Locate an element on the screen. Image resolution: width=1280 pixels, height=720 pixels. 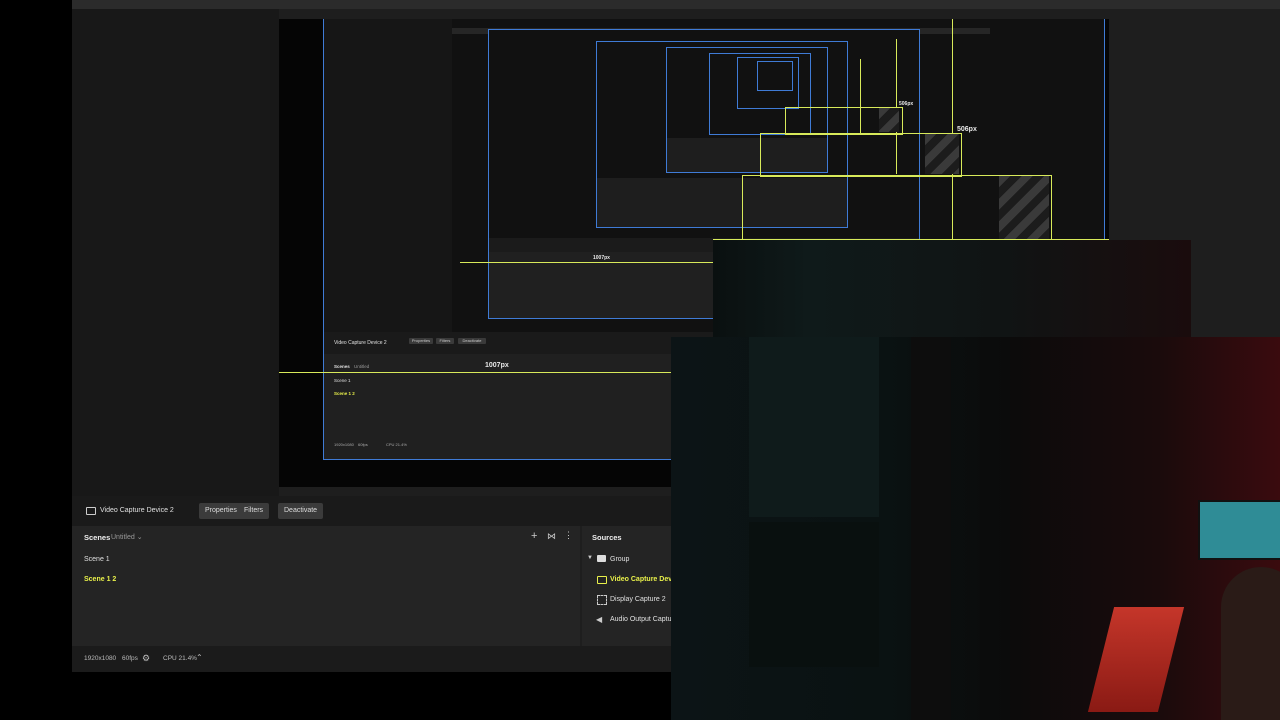
source-item-audio-output: Audio Output Captu is located at coordinates (641, 619).